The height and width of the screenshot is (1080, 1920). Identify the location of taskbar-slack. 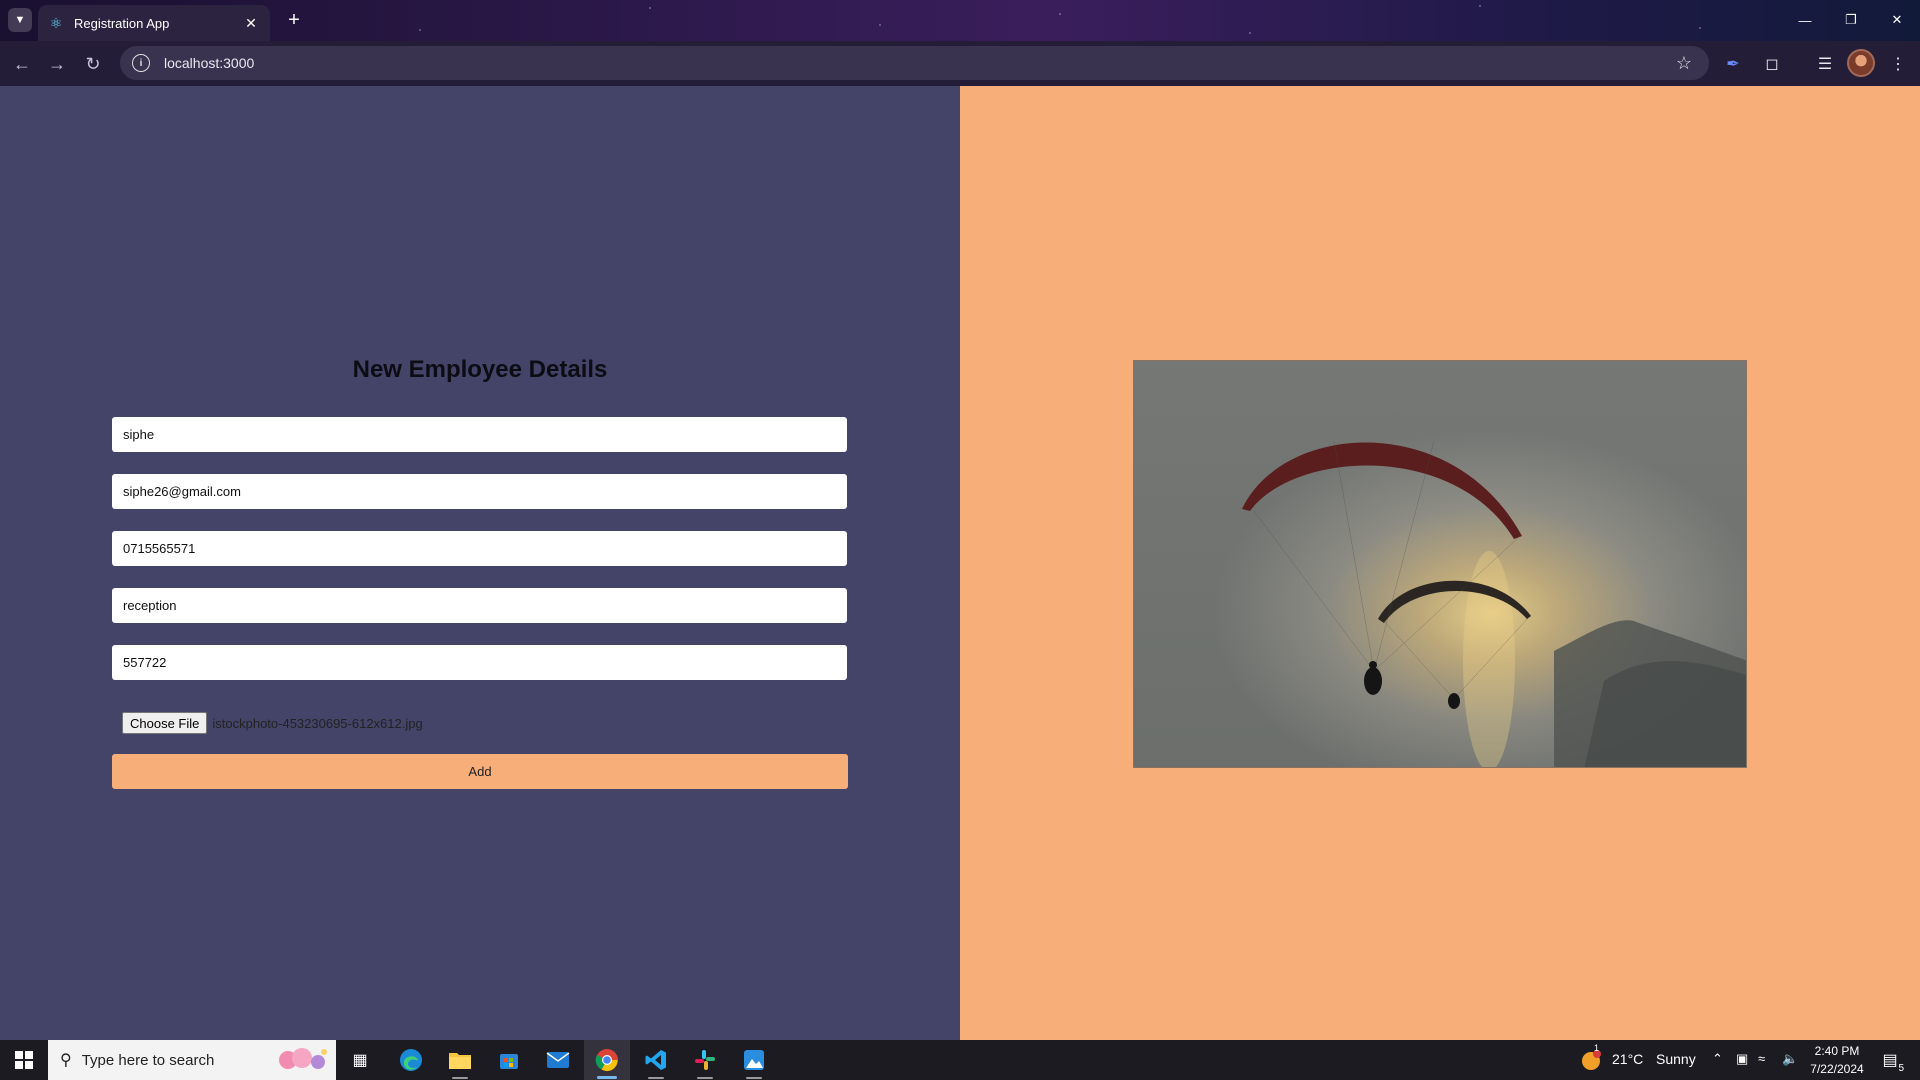
(705, 1060).